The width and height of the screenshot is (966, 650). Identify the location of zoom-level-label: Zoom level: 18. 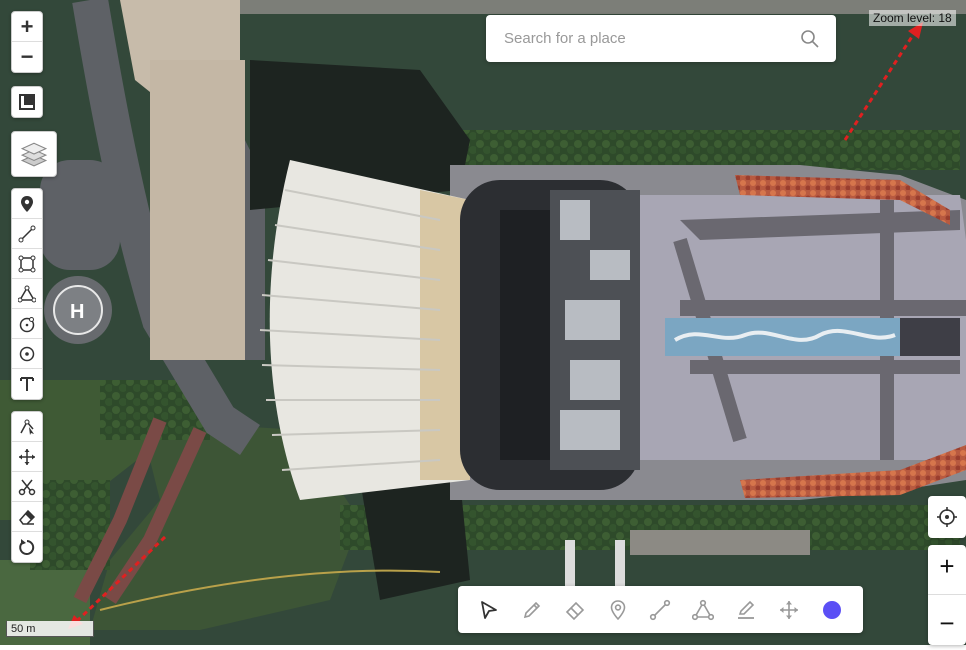
(912, 18).